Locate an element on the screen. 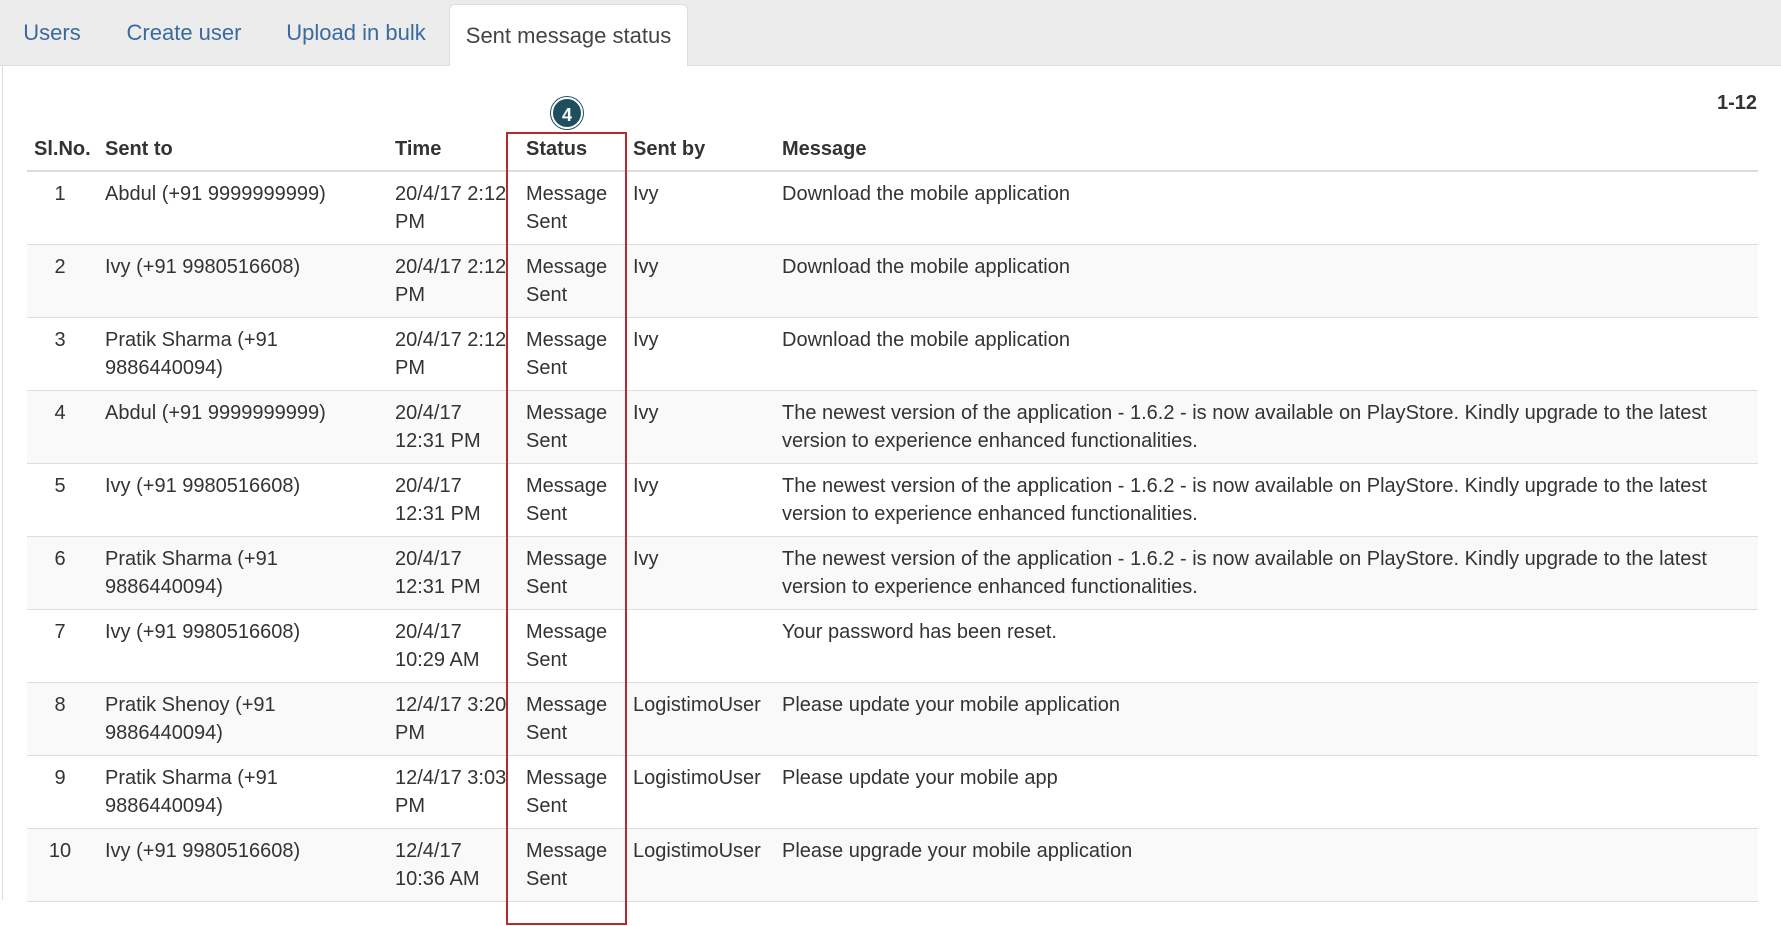  cell-message: Please upgrade your mobile application is located at coordinates (1267, 865).